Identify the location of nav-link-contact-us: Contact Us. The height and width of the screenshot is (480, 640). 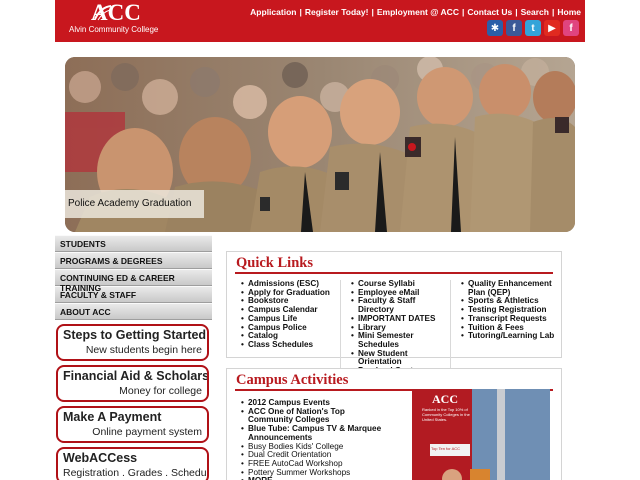
(489, 12).